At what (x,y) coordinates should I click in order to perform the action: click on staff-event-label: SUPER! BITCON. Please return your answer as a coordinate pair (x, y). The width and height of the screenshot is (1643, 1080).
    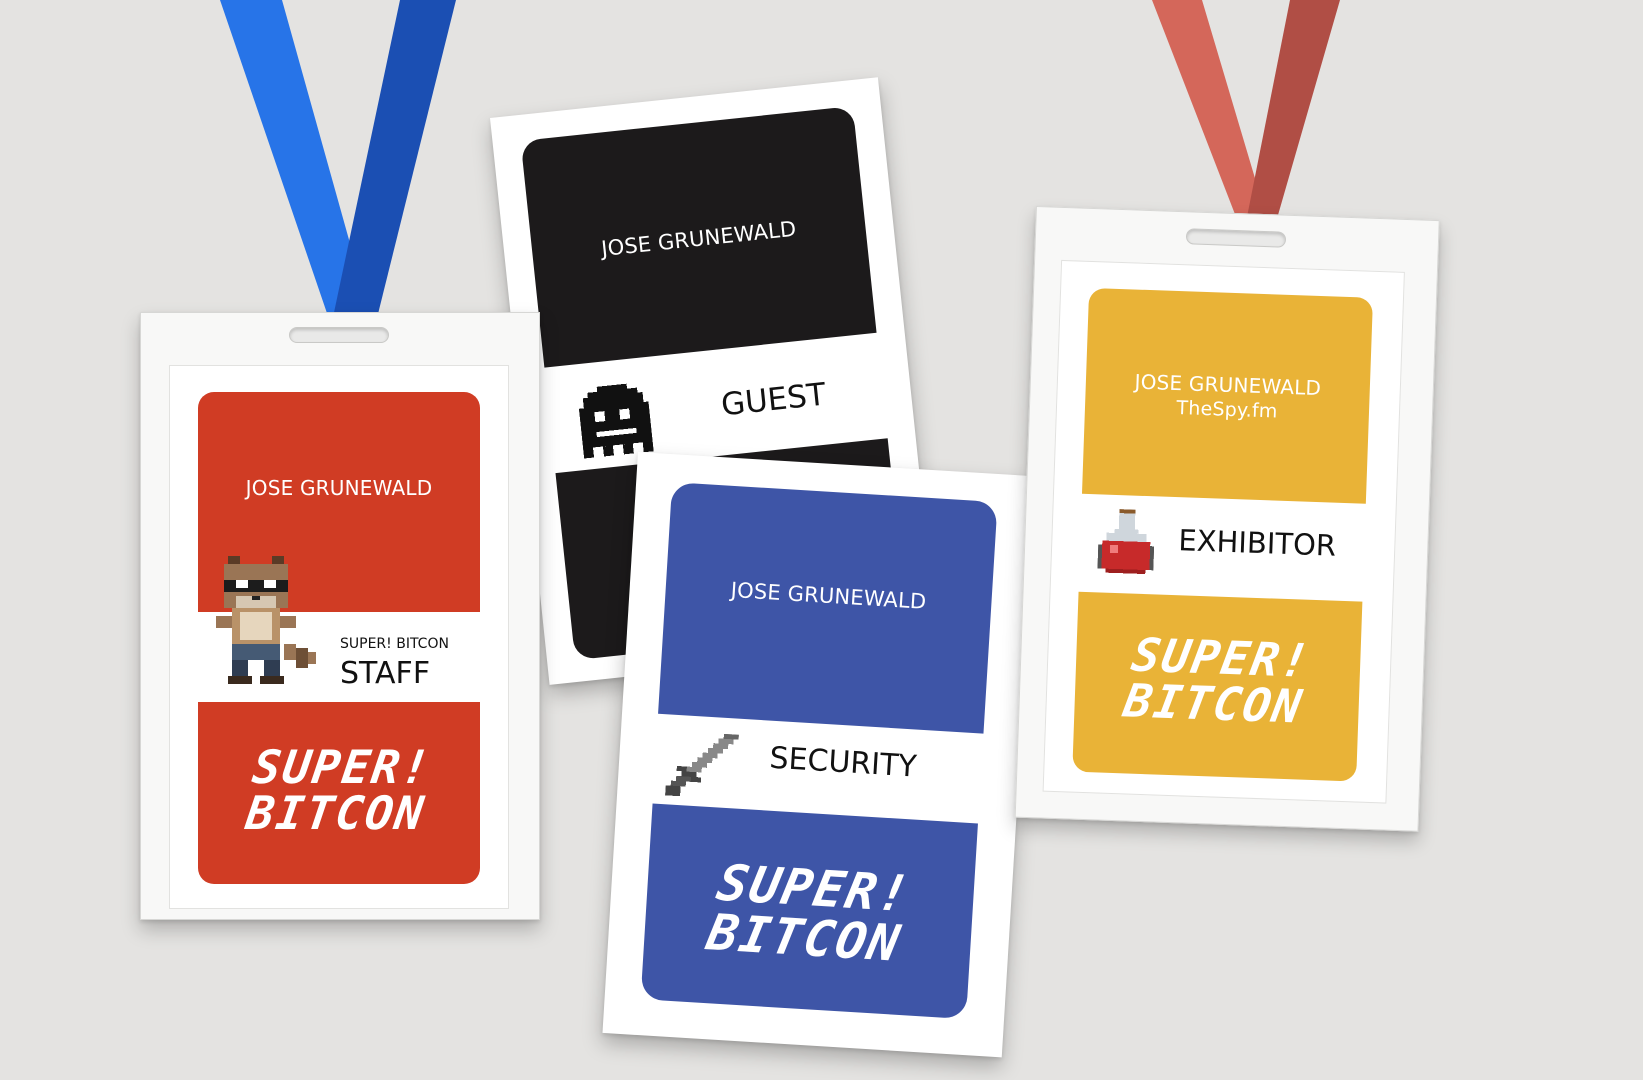
    Looking at the image, I should click on (394, 644).